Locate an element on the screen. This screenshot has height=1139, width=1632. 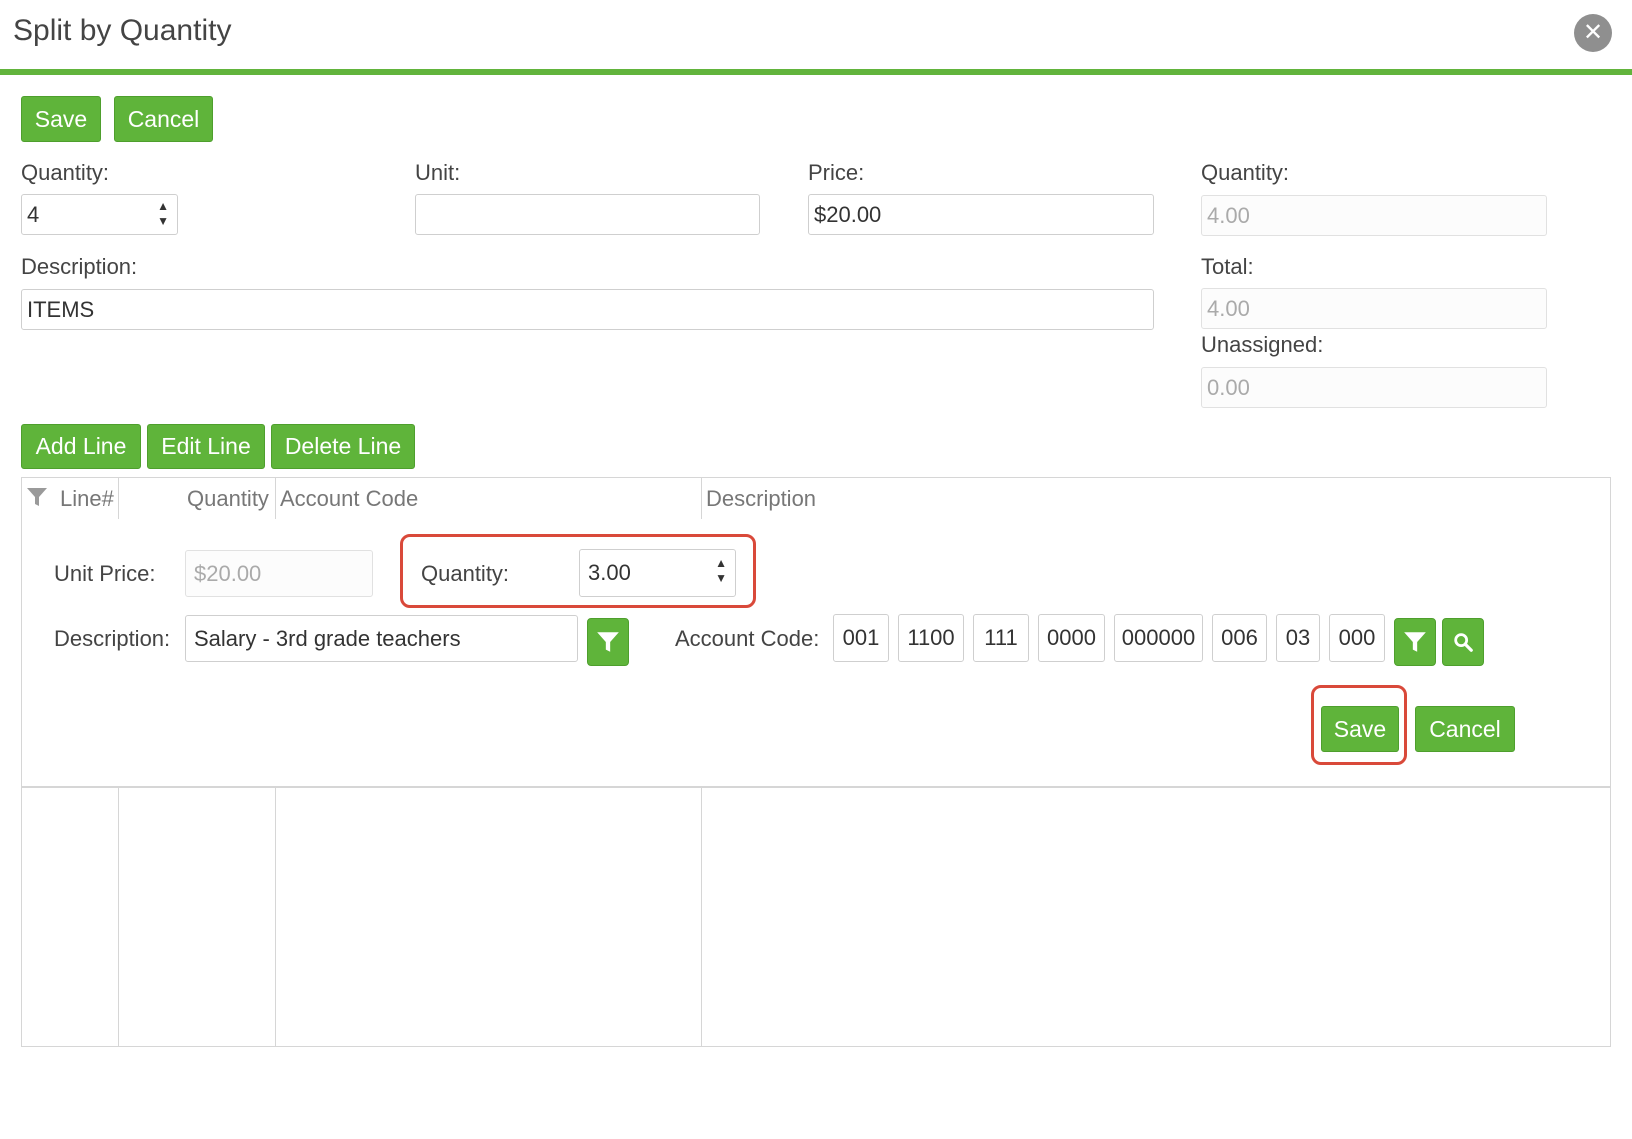
cancel-button: Cancel is located at coordinates (163, 119).